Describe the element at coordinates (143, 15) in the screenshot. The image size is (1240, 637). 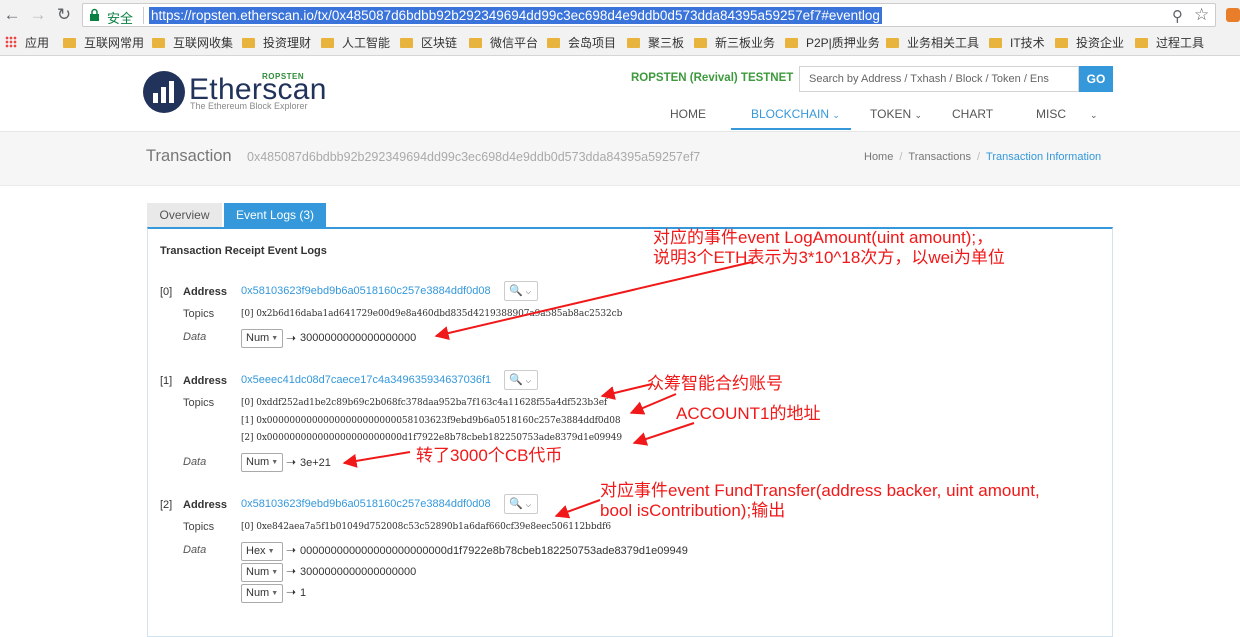
I see `address-bar-divider` at that location.